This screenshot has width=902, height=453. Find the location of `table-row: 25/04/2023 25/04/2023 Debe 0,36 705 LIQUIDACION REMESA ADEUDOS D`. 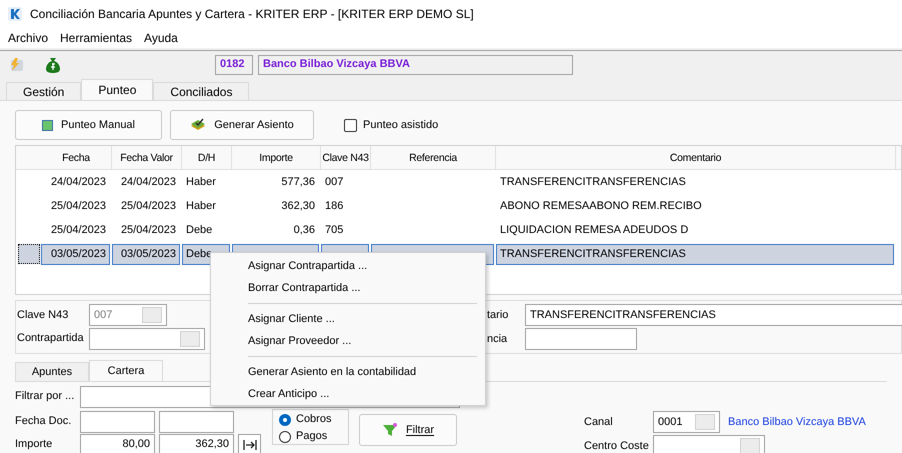

table-row: 25/04/2023 25/04/2023 Debe 0,36 705 LIQUIDACION REMESA ADEUDOS D is located at coordinates (458, 230).